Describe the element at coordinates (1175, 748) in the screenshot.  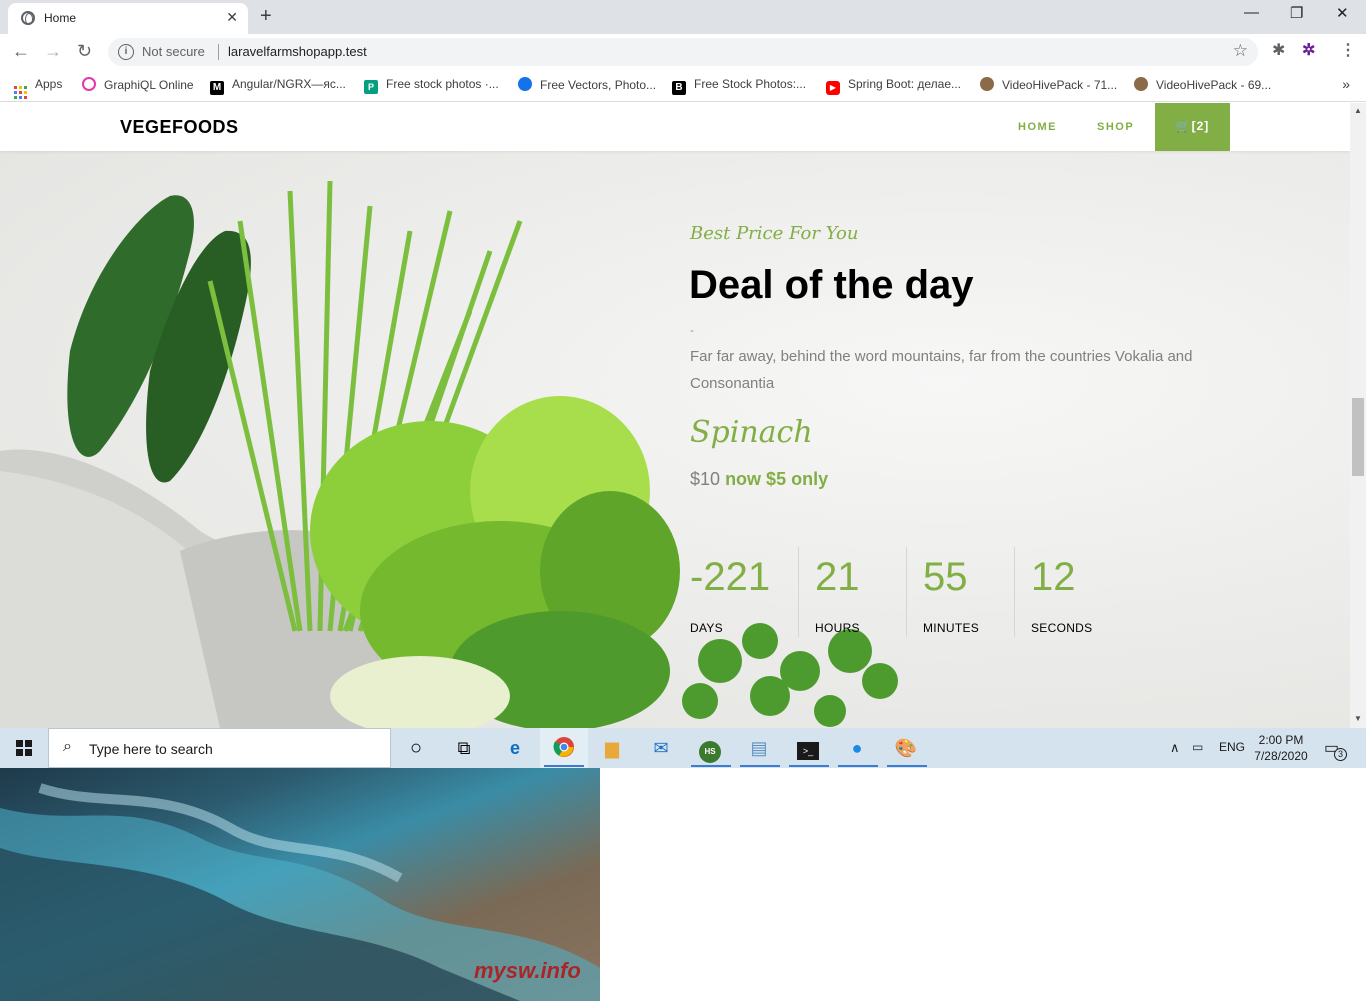
I see `show-hidden-icons-chevron-icon: ∧` at that location.